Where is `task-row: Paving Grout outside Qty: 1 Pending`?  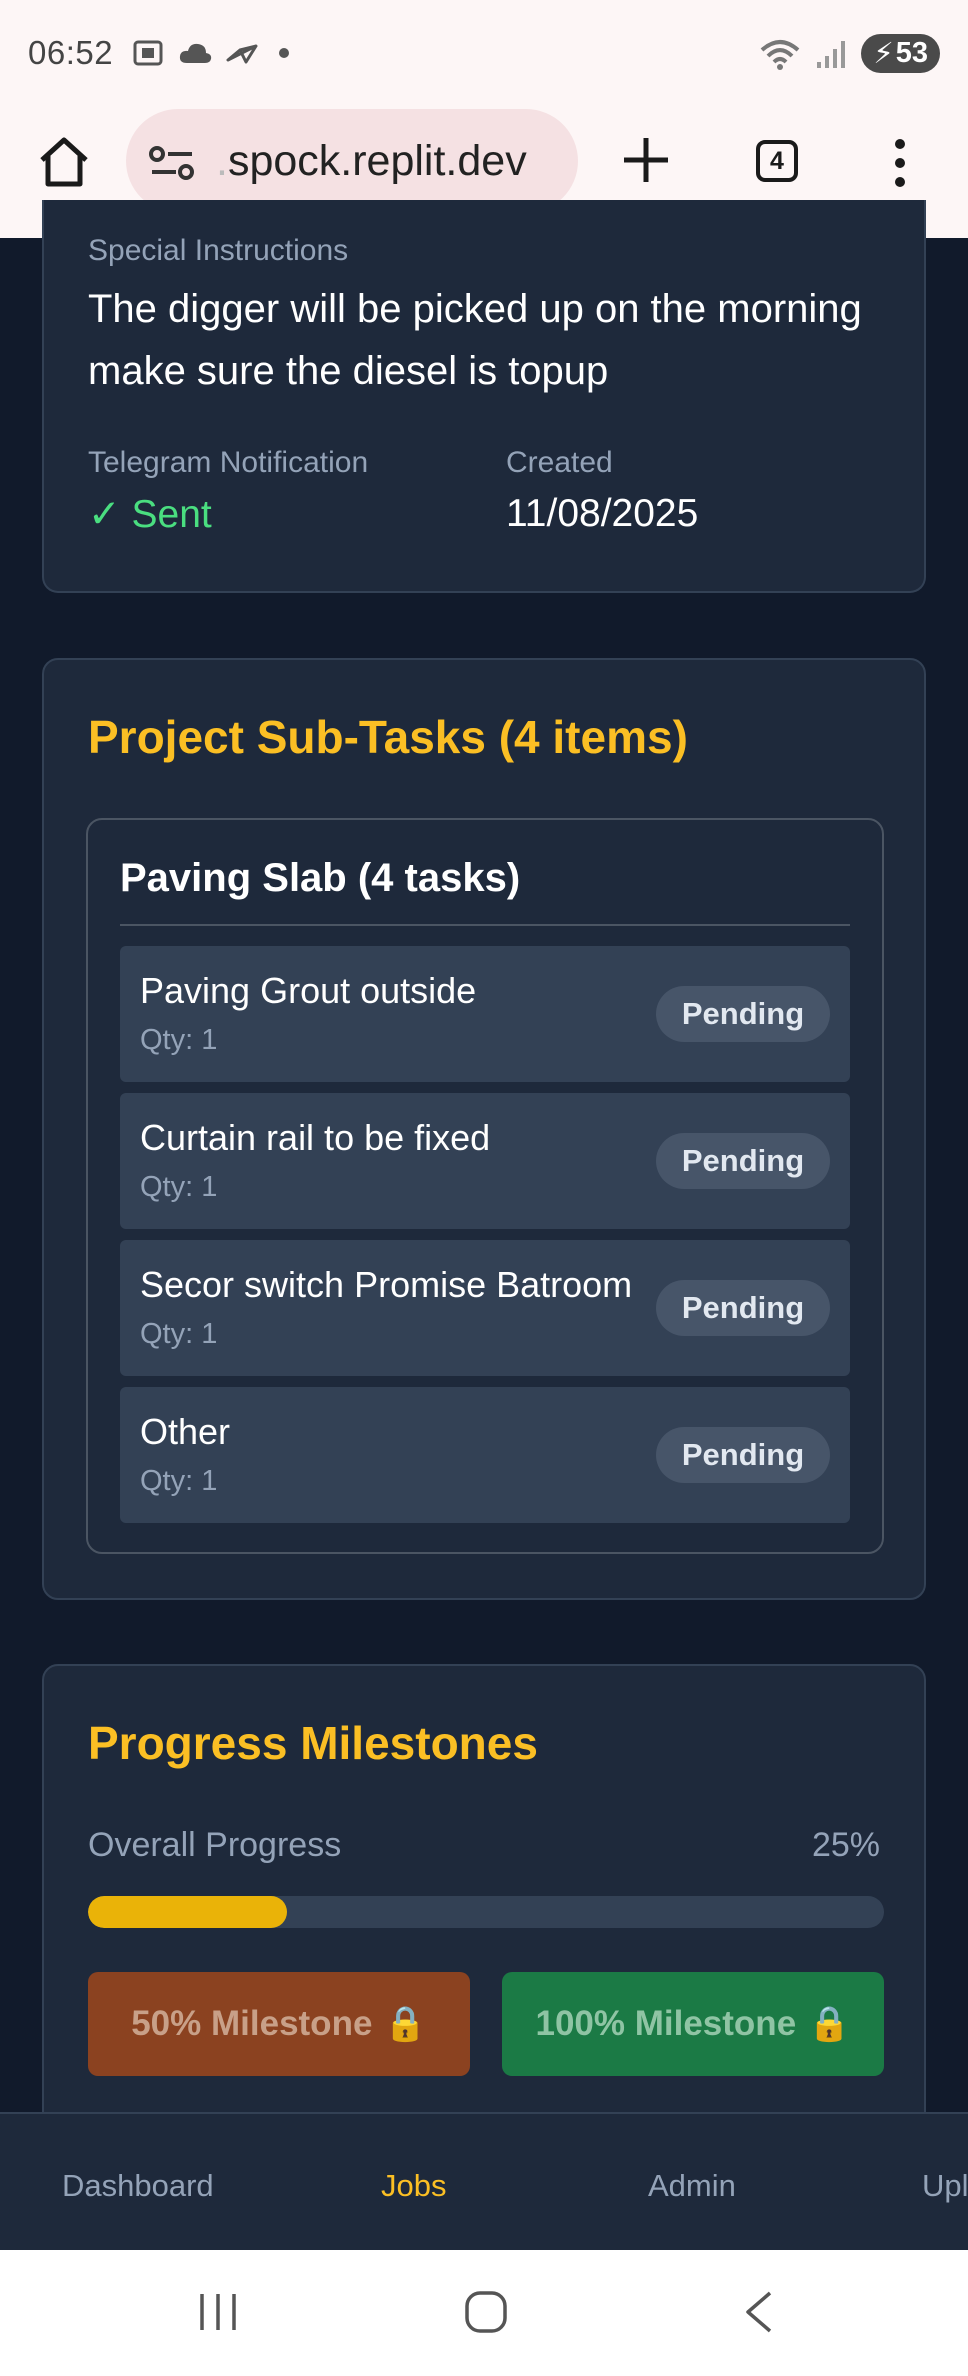
task-row: Paving Grout outside Qty: 1 Pending is located at coordinates (485, 1014).